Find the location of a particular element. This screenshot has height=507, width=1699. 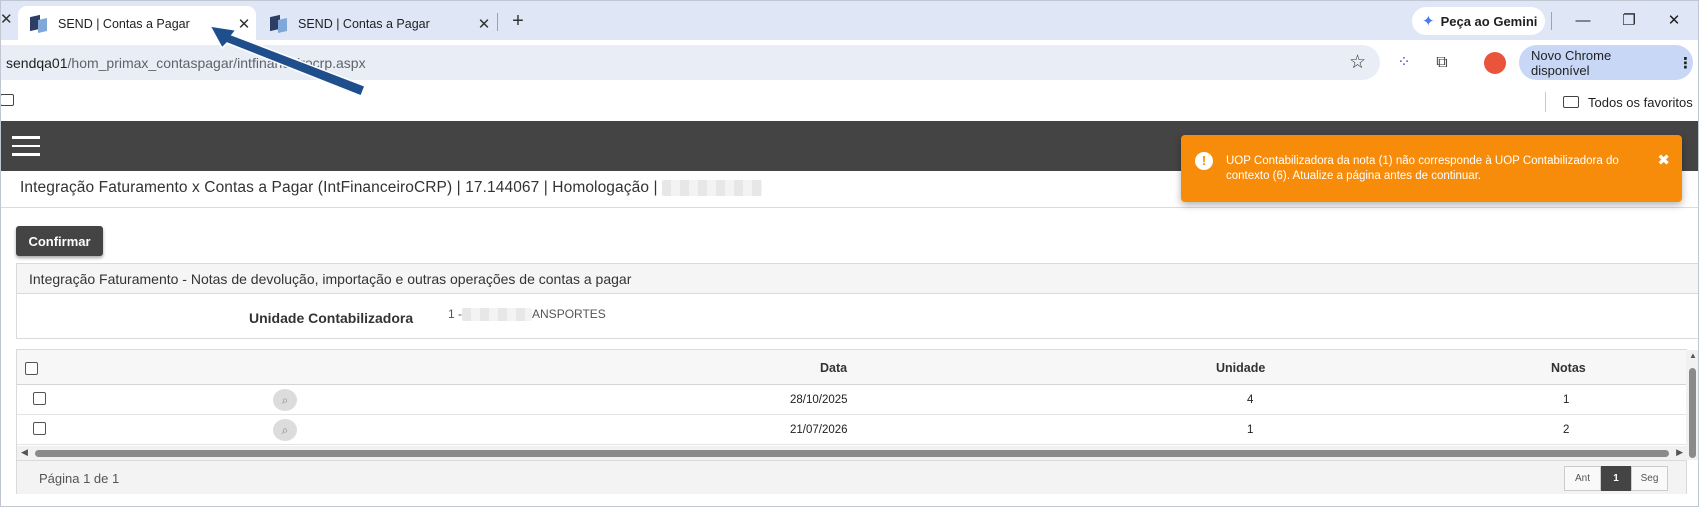

all-bookmarks-label: Todos os favoritos is located at coordinates (1640, 102).